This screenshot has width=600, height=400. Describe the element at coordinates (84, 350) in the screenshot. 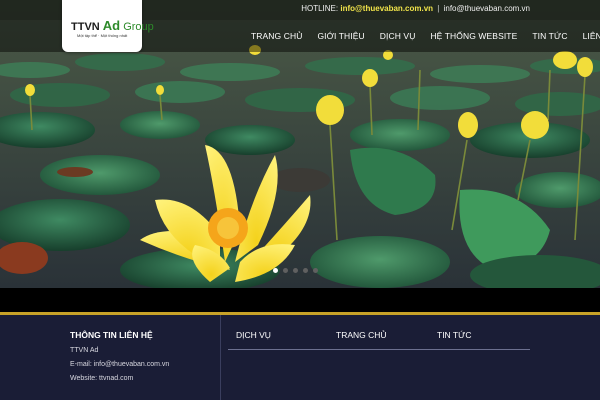

I see `footer-company-name: TTVN Ad` at that location.